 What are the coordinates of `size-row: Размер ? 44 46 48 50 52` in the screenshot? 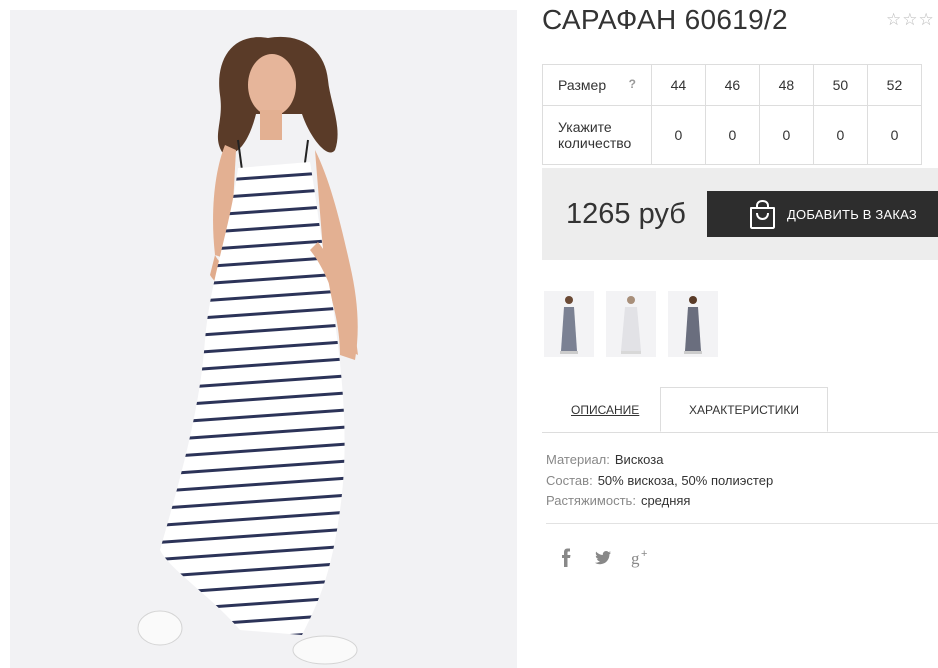 It's located at (732, 85).